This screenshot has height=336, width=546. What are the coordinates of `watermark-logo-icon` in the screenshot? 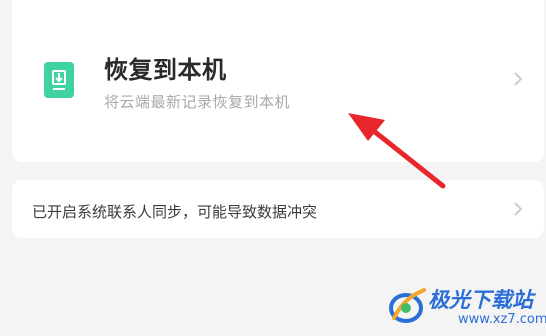 It's located at (407, 305).